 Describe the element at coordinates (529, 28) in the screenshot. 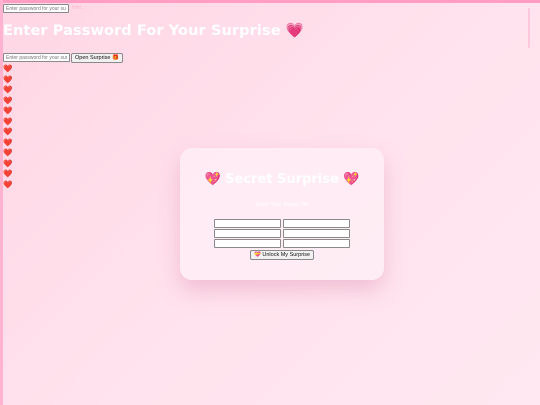

I see `scrollbar-thumb` at that location.